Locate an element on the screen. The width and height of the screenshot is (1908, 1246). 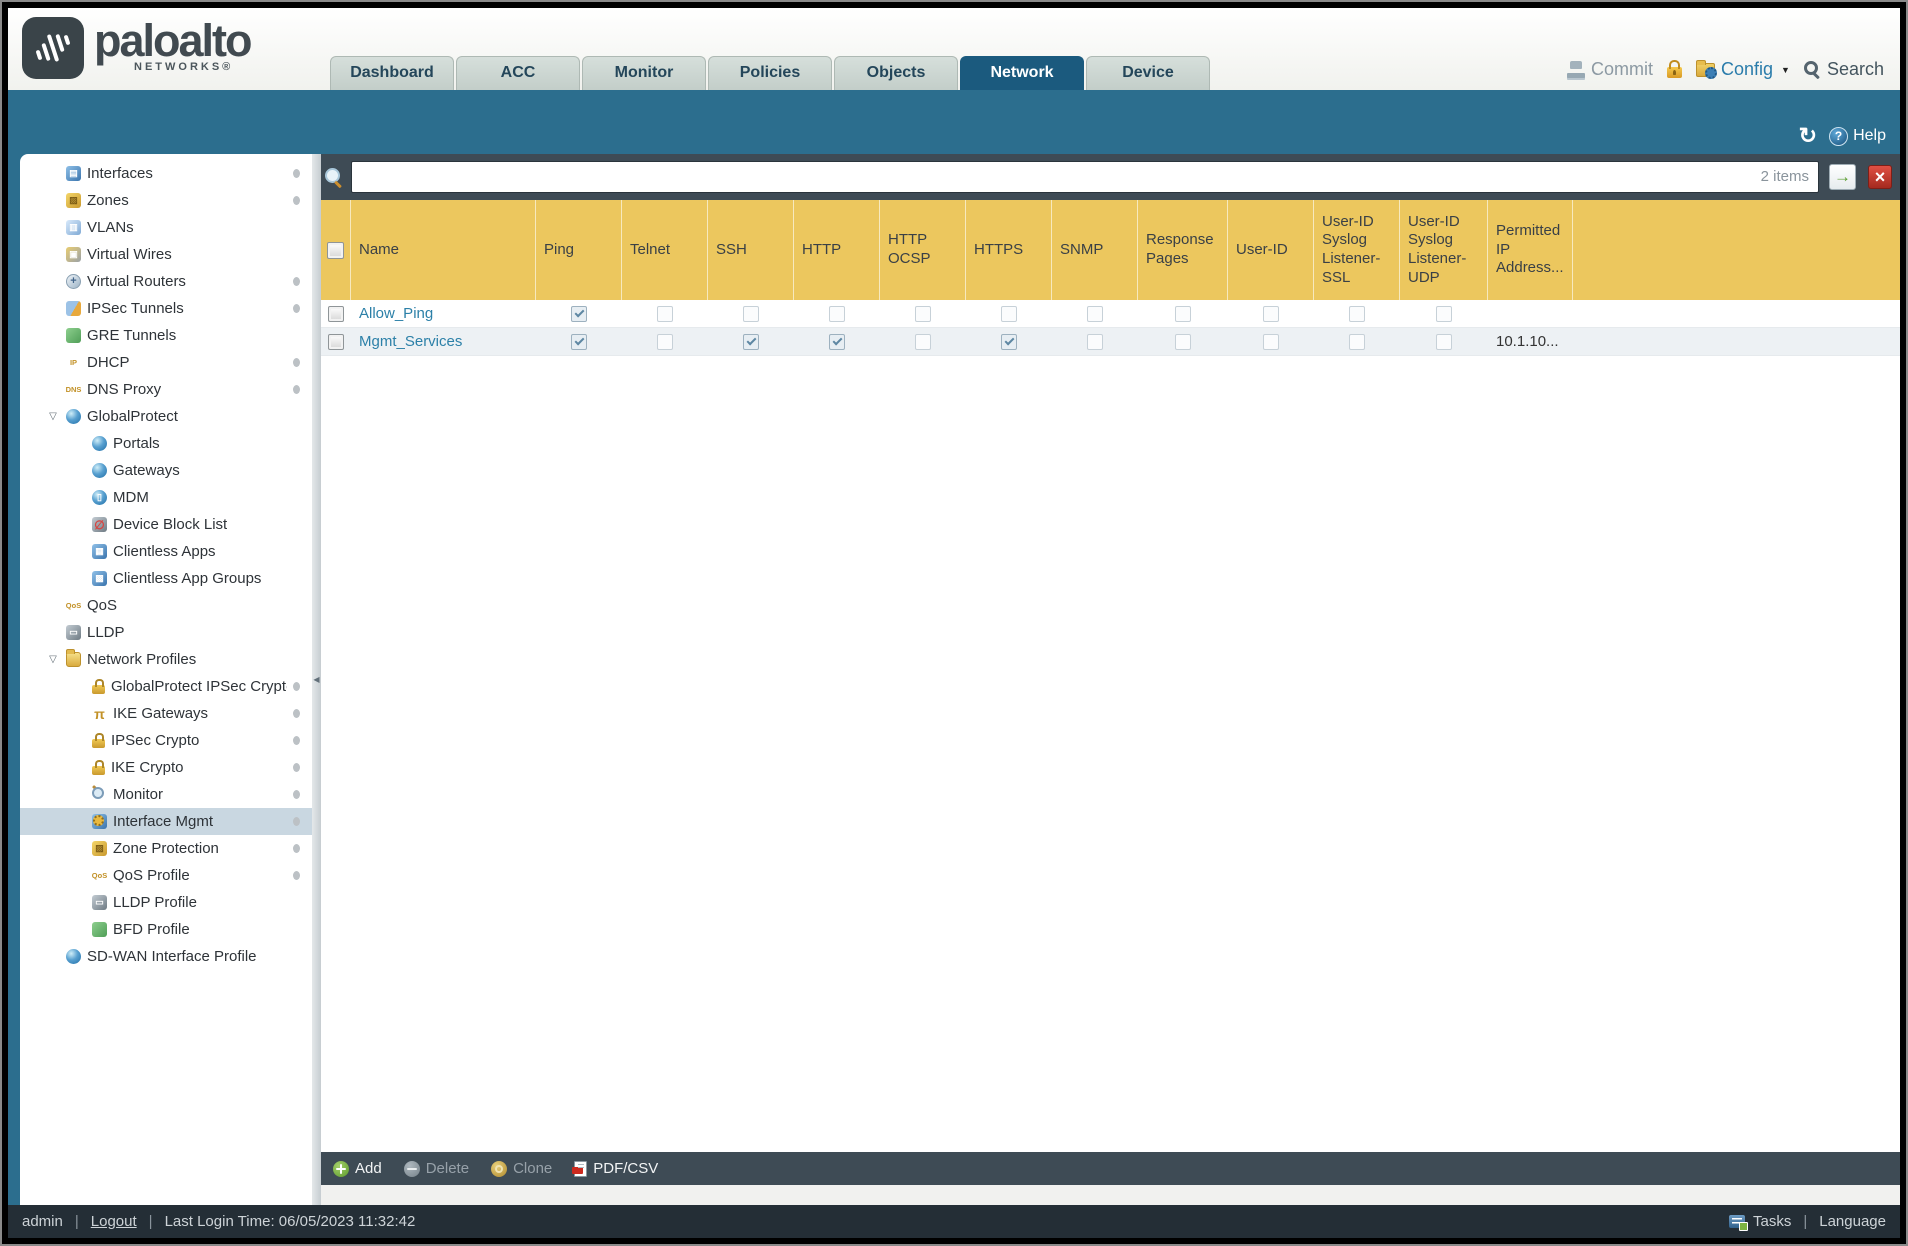
select-all-header-cell is located at coordinates (336, 250).